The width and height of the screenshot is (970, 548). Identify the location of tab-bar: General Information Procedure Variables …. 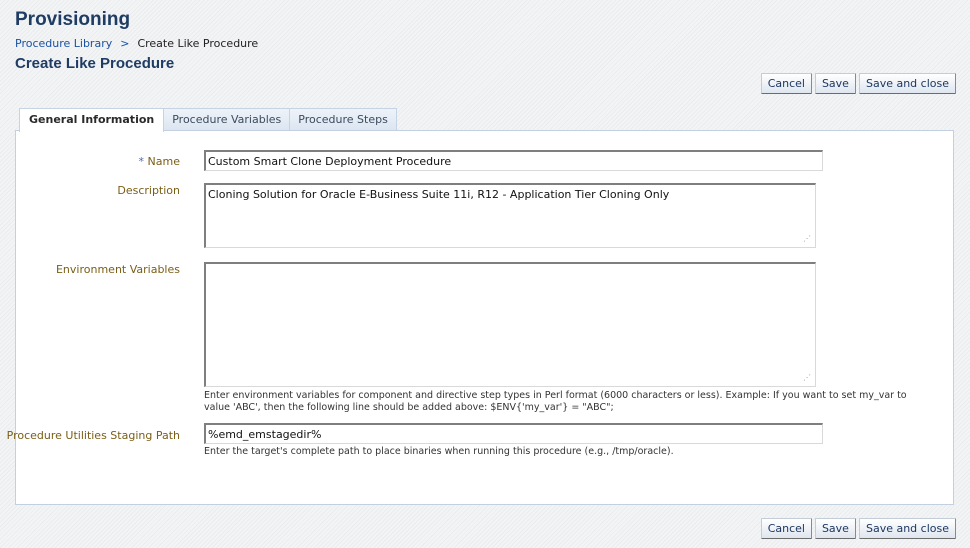
(208, 120).